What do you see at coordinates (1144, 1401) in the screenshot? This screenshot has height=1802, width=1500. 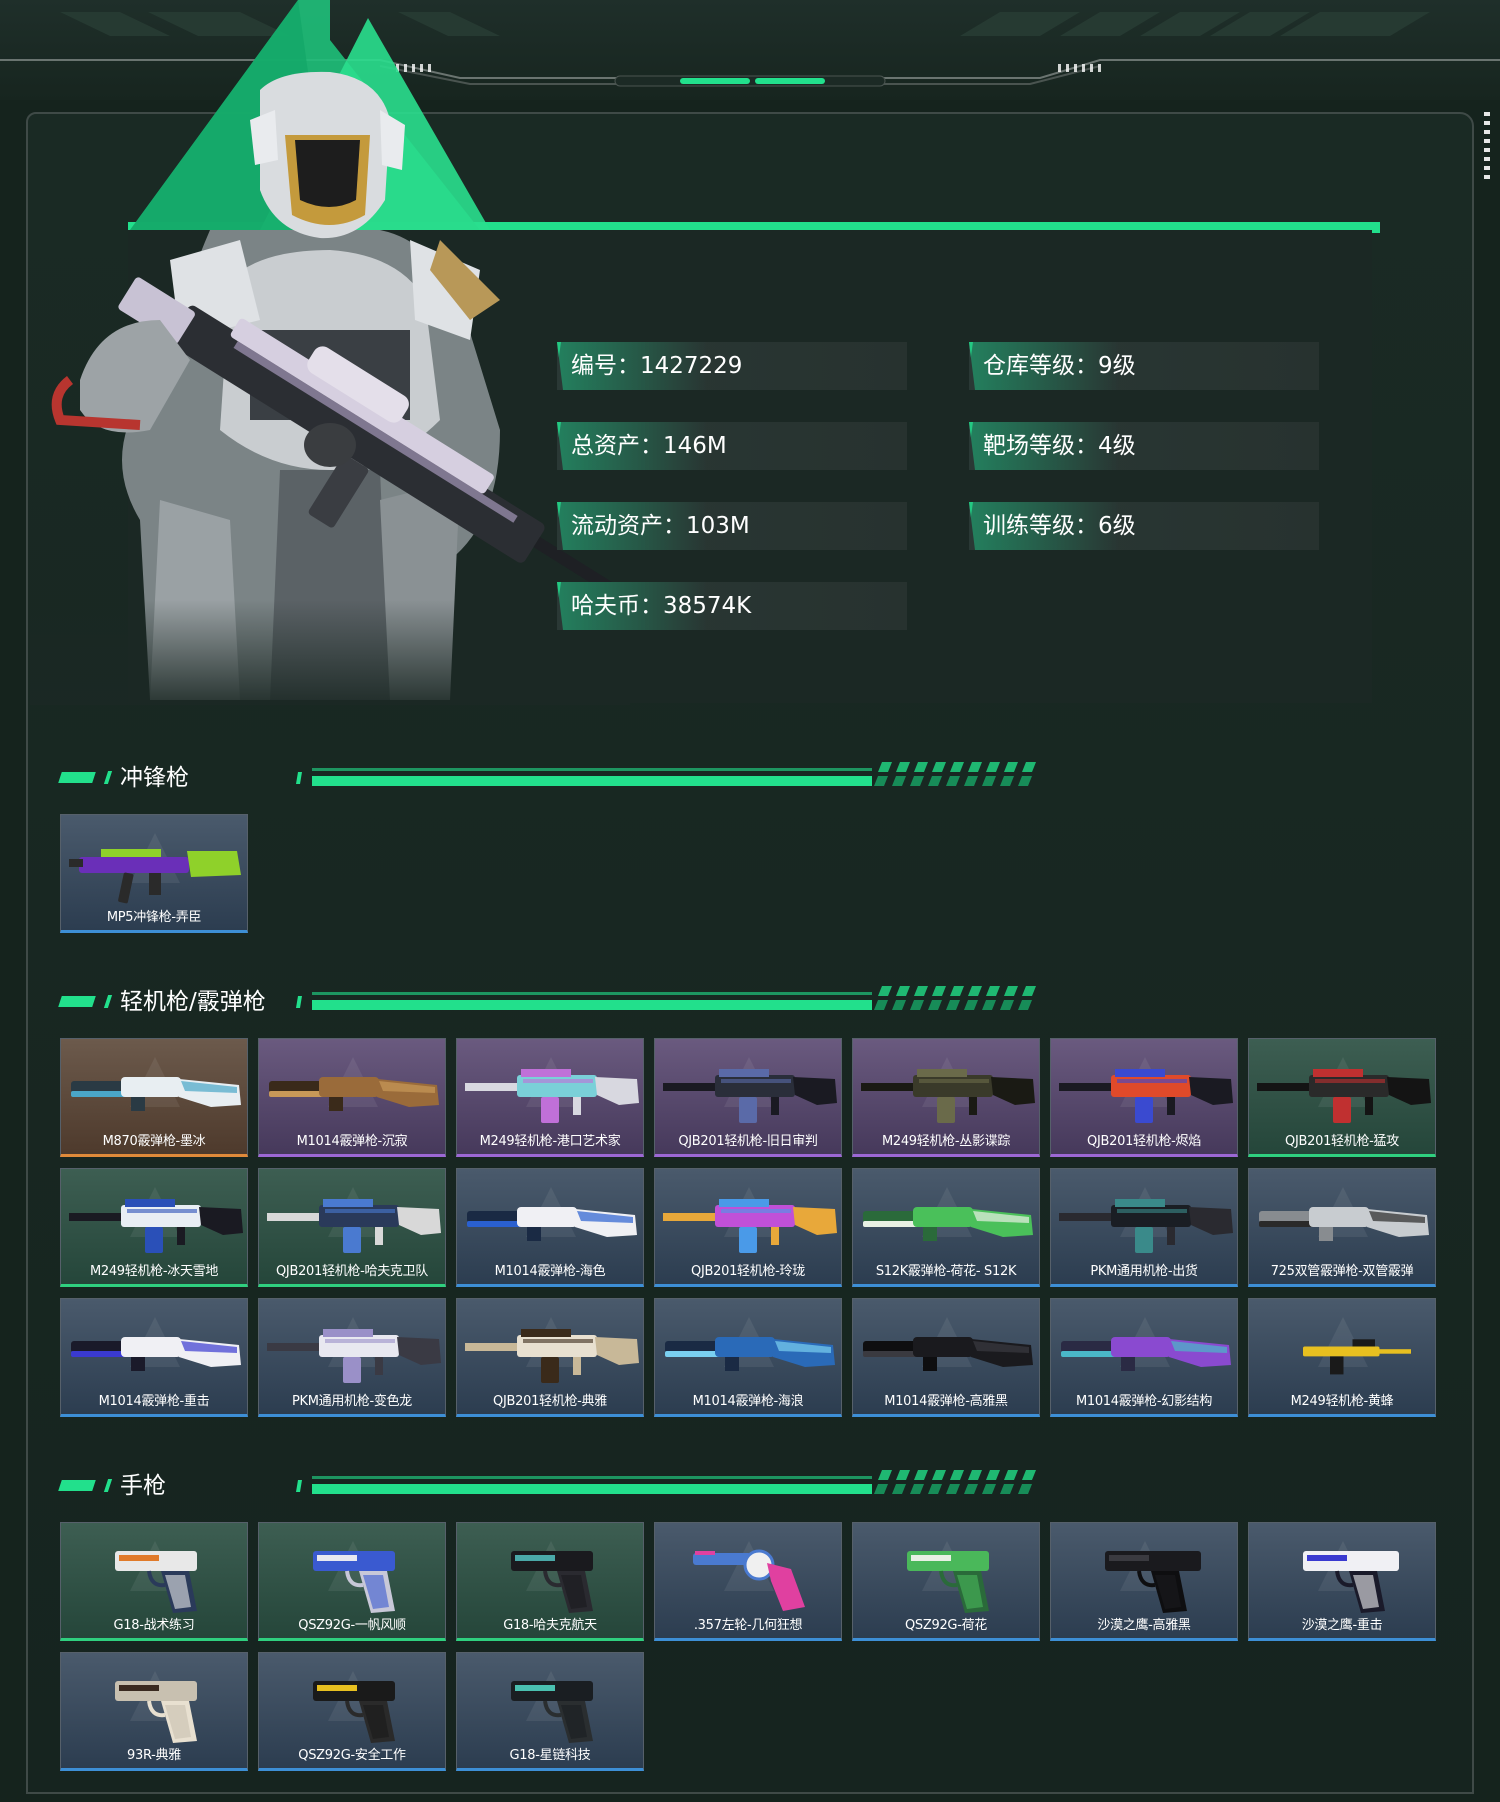 I see `weapon-name: M1014霰弹枪-幻影结构` at bounding box center [1144, 1401].